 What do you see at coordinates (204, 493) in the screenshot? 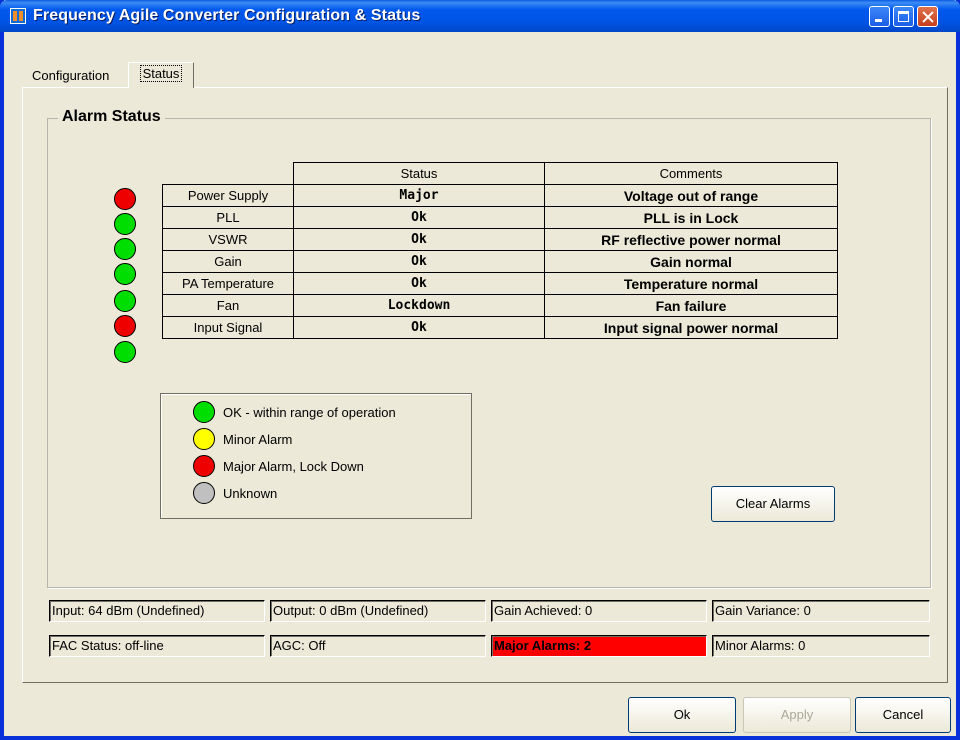
I see `legend-led-gray` at bounding box center [204, 493].